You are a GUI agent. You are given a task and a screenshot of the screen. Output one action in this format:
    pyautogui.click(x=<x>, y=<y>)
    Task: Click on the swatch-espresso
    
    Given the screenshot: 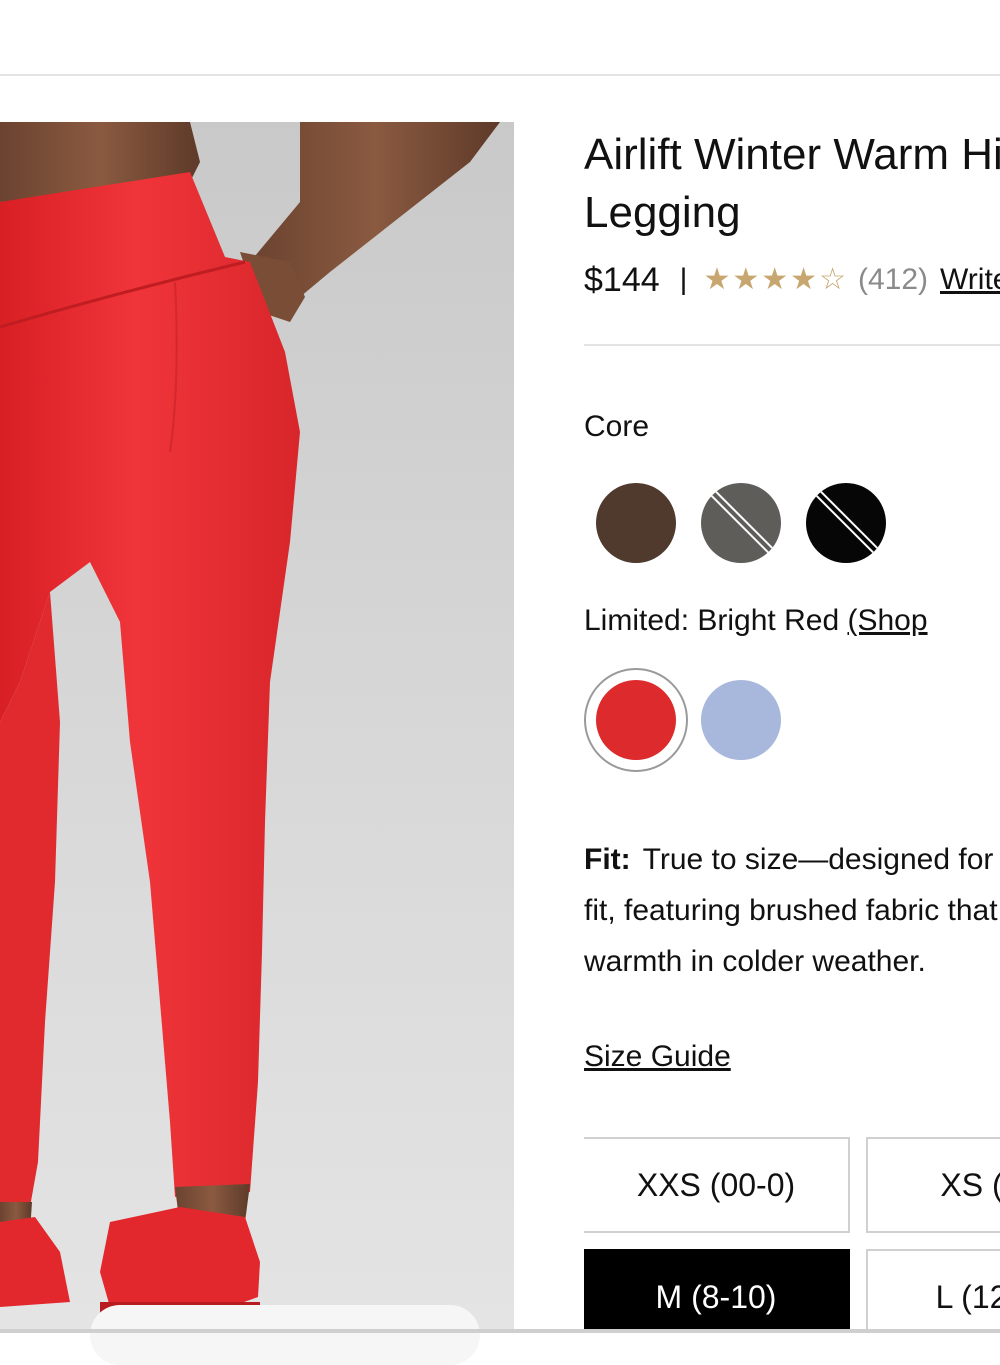 What is the action you would take?
    pyautogui.click(x=636, y=523)
    